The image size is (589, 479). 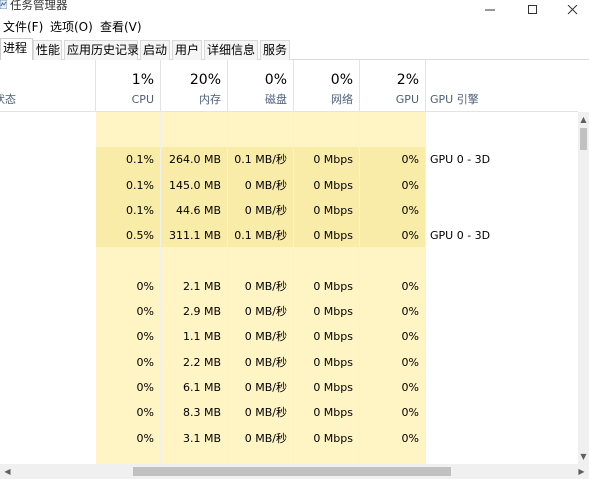 I want to click on table-row: 0.1% 44.6 MB 0 MB/秒 0 Mbps 0%, so click(x=289, y=210).